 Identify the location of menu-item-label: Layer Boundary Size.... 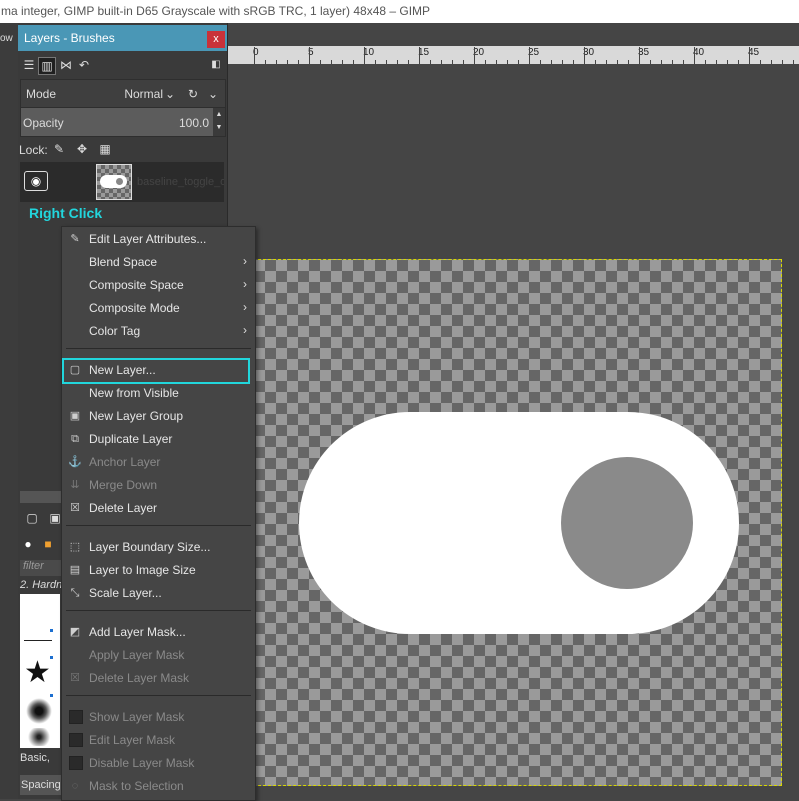
(150, 547).